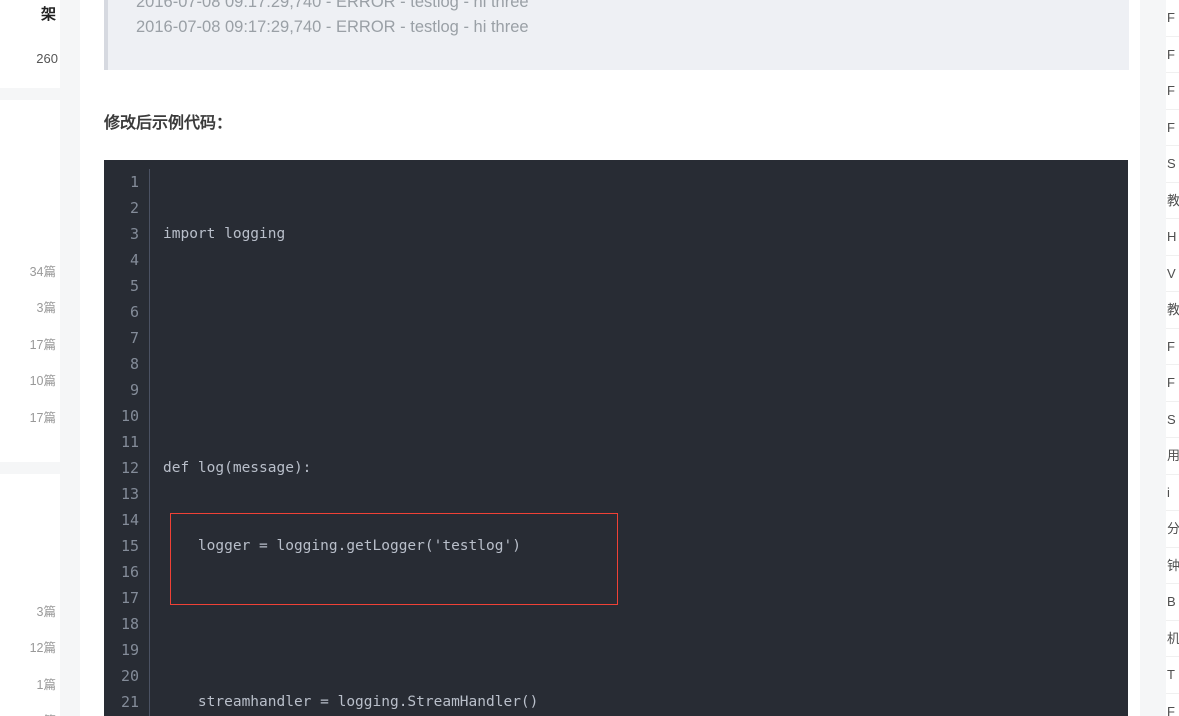  Describe the element at coordinates (30, 380) in the screenshot. I see `sidebar-category-item: 10篇` at that location.